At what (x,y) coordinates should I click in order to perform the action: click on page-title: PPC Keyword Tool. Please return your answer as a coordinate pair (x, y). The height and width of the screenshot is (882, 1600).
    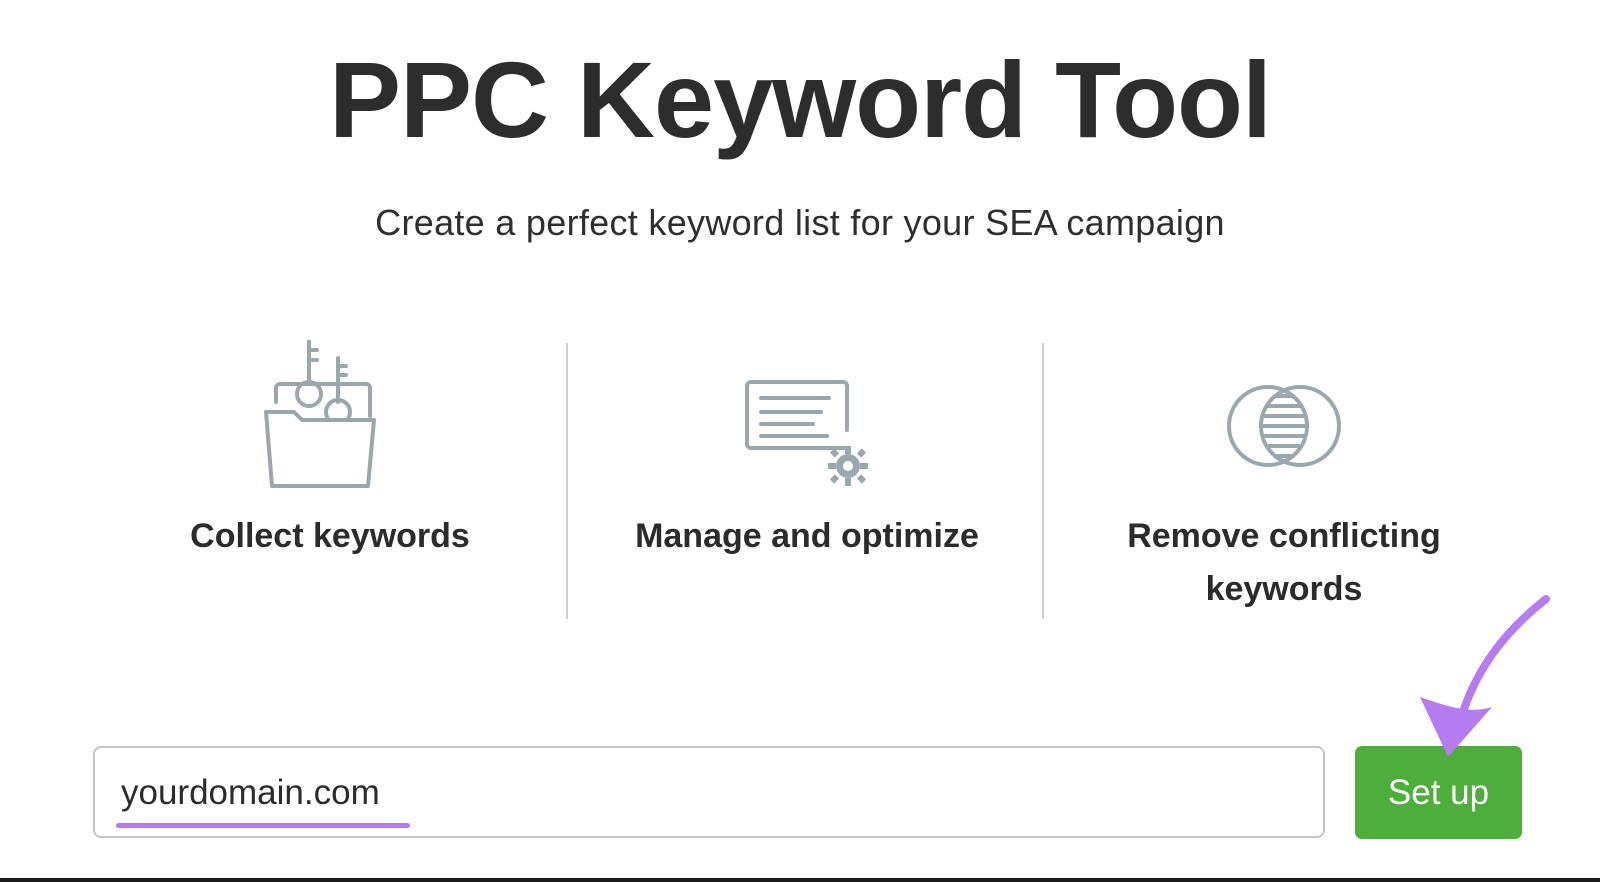
    Looking at the image, I should click on (800, 99).